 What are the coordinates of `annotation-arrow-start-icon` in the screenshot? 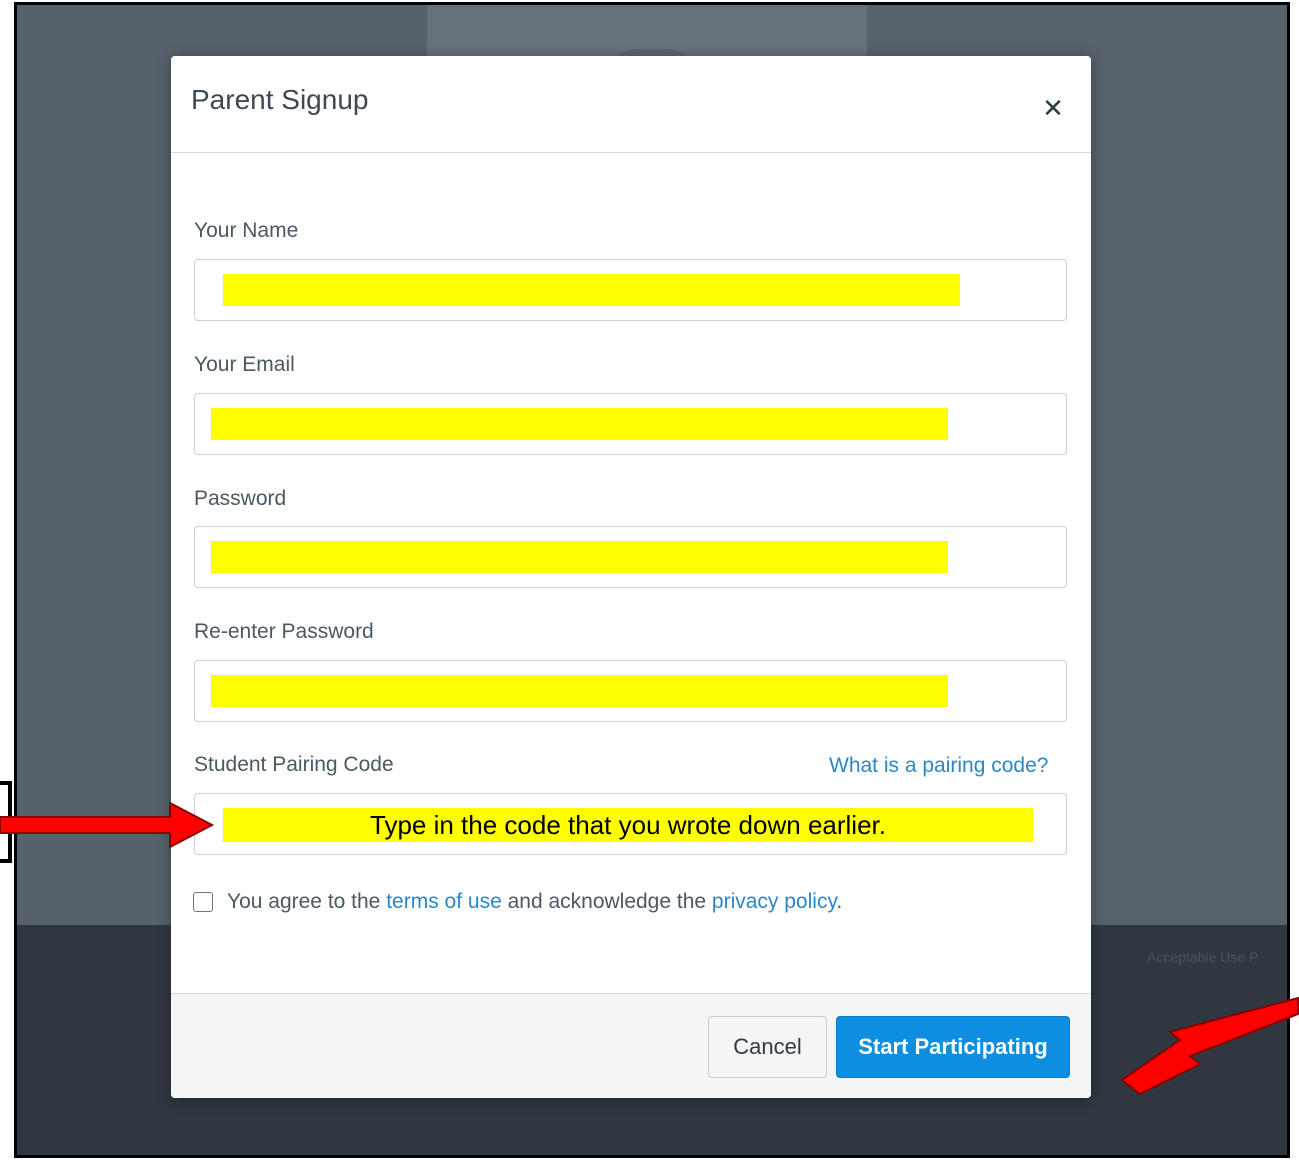 It's located at (1209, 1046).